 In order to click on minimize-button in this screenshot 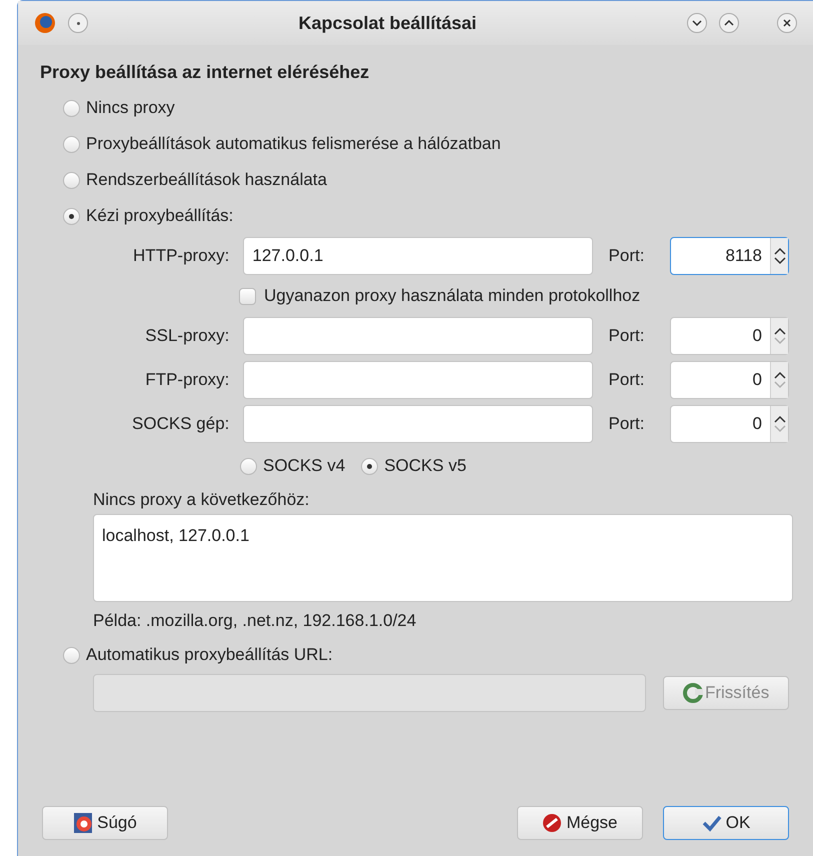, I will do `click(697, 23)`.